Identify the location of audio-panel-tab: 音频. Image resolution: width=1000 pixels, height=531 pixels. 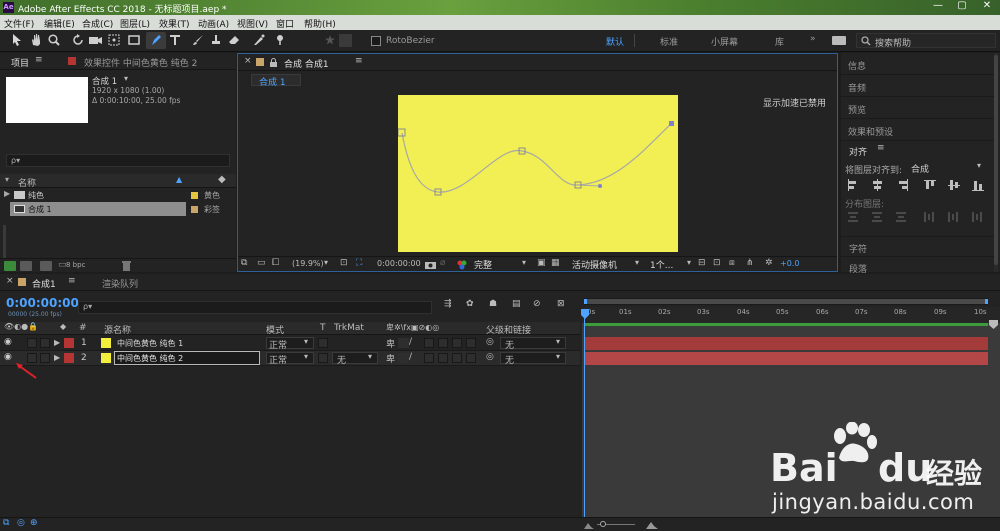
(919, 86).